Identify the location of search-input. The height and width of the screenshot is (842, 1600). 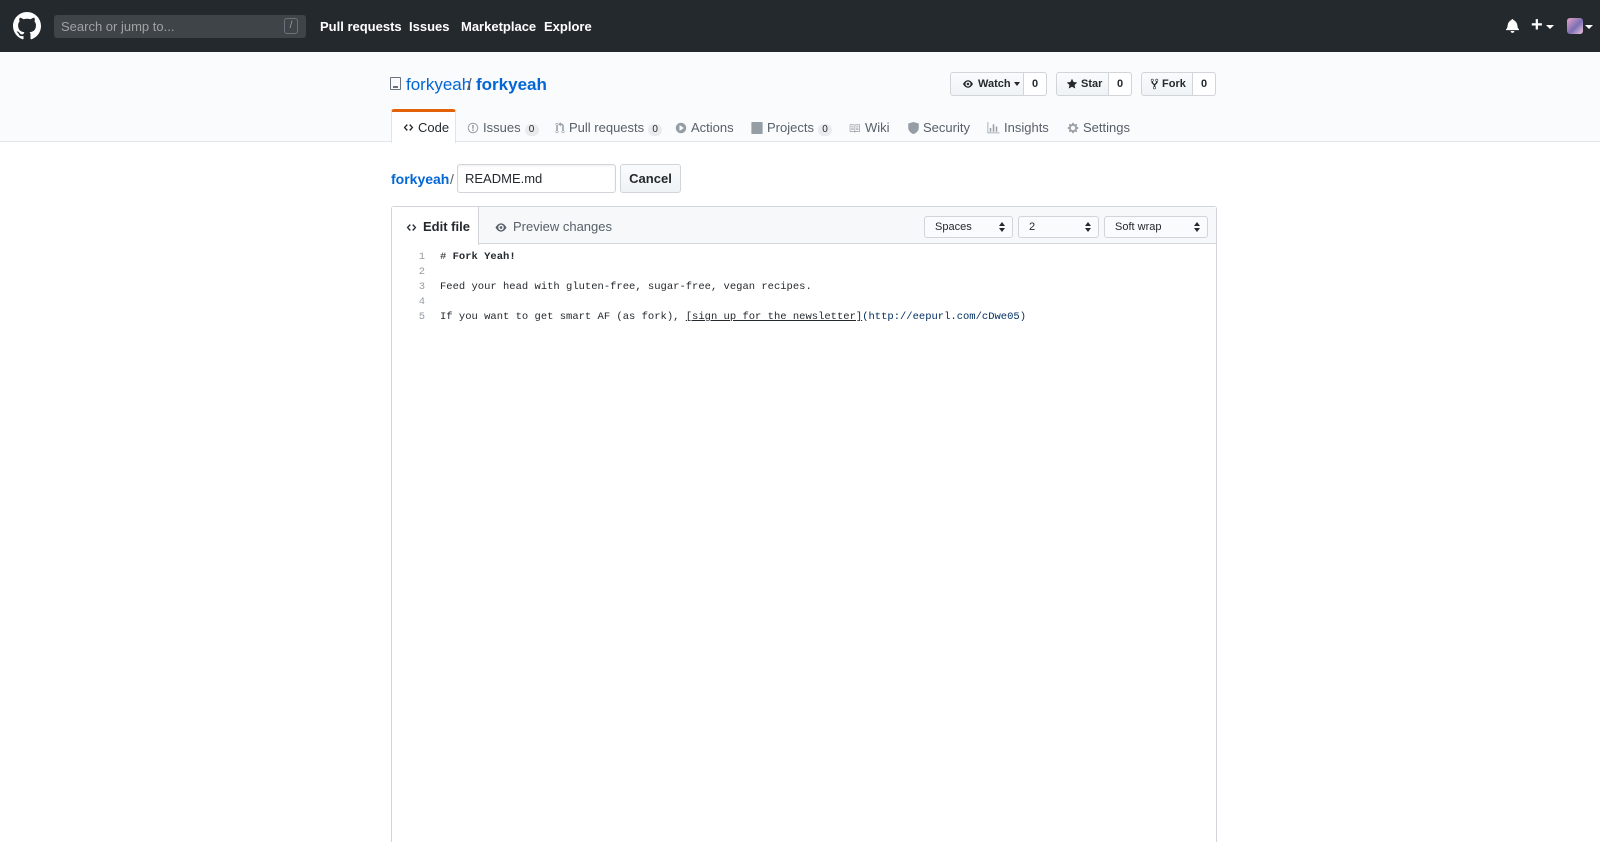
(166, 26).